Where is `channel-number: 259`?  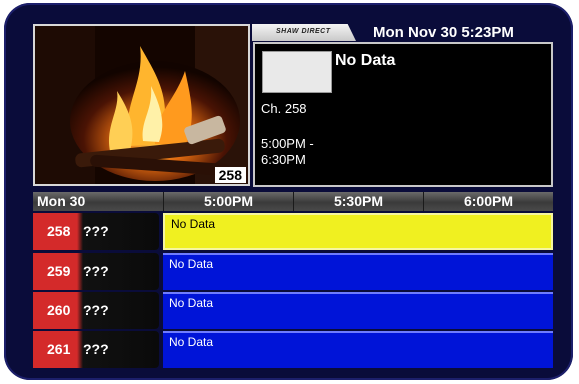 channel-number: 259 is located at coordinates (59, 271).